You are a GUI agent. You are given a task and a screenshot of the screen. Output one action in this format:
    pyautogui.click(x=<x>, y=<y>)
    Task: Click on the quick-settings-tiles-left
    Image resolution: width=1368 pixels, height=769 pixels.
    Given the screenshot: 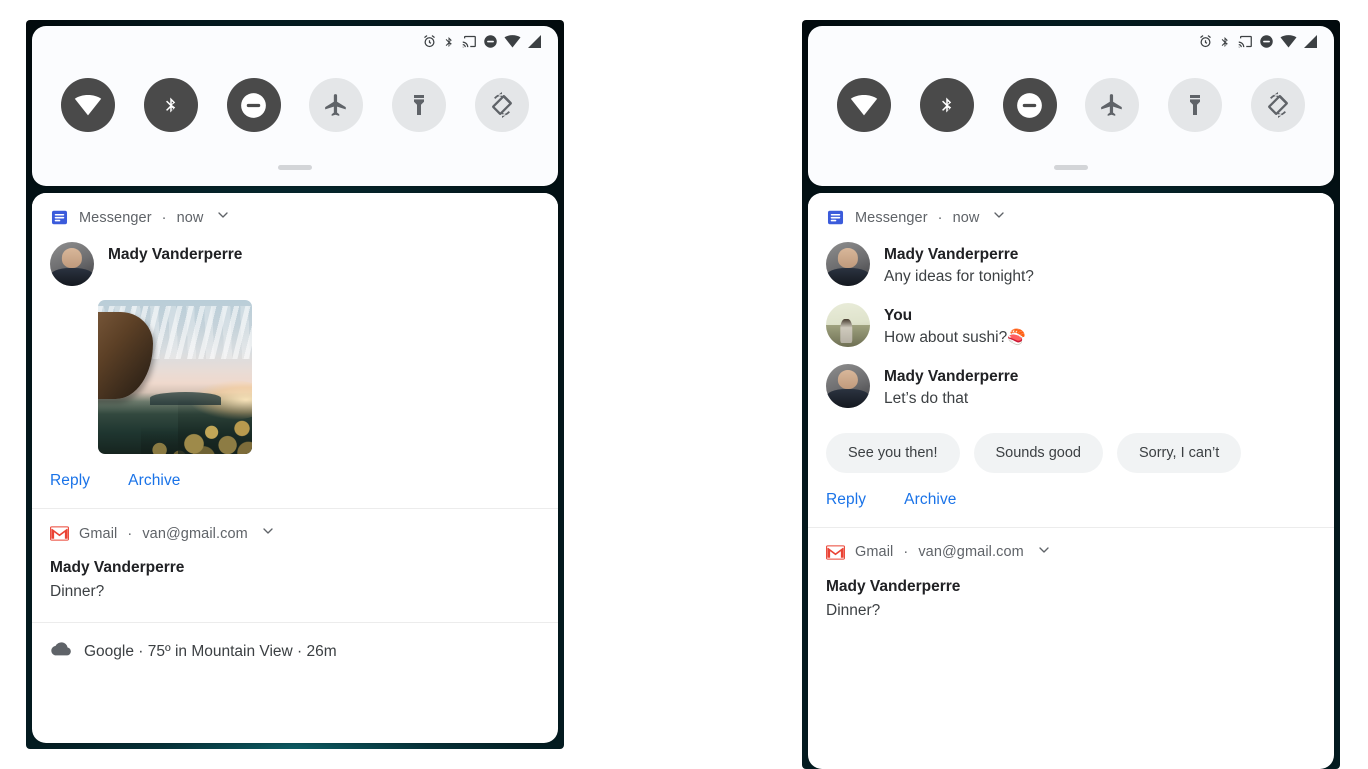 What is the action you would take?
    pyautogui.click(x=295, y=105)
    